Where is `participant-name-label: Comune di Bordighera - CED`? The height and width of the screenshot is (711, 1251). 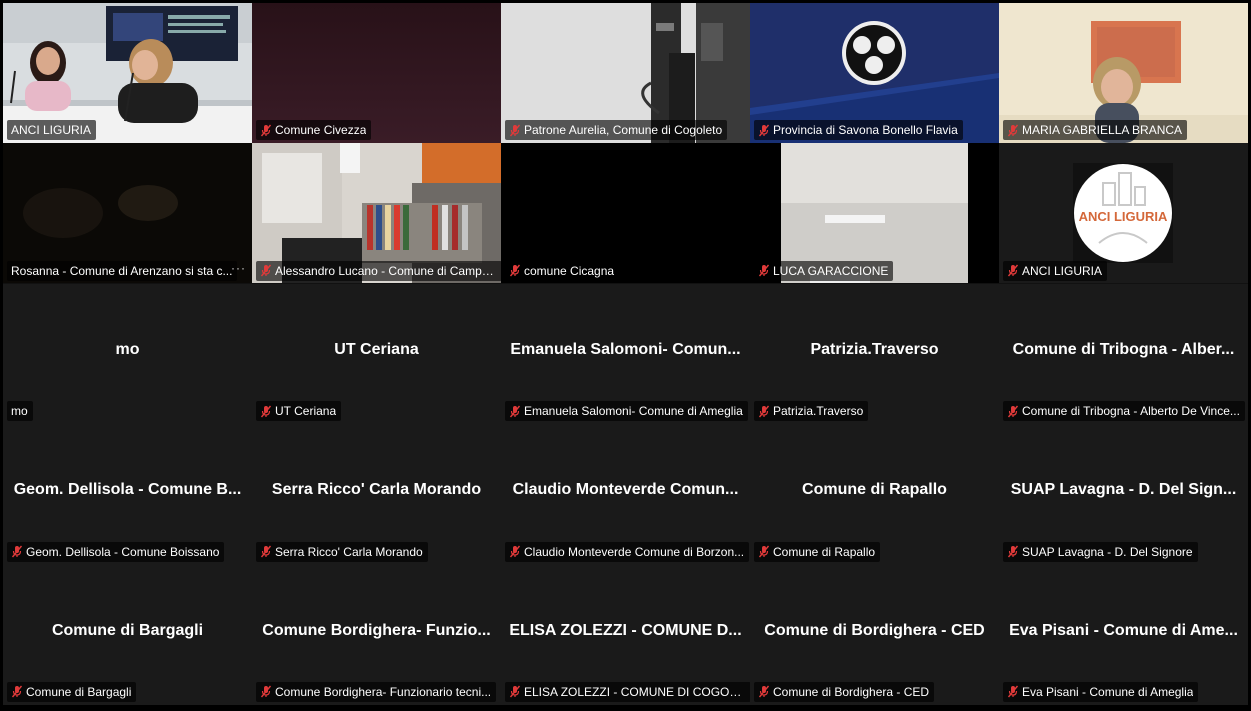
participant-name-label: Comune di Bordighera - CED is located at coordinates (844, 691).